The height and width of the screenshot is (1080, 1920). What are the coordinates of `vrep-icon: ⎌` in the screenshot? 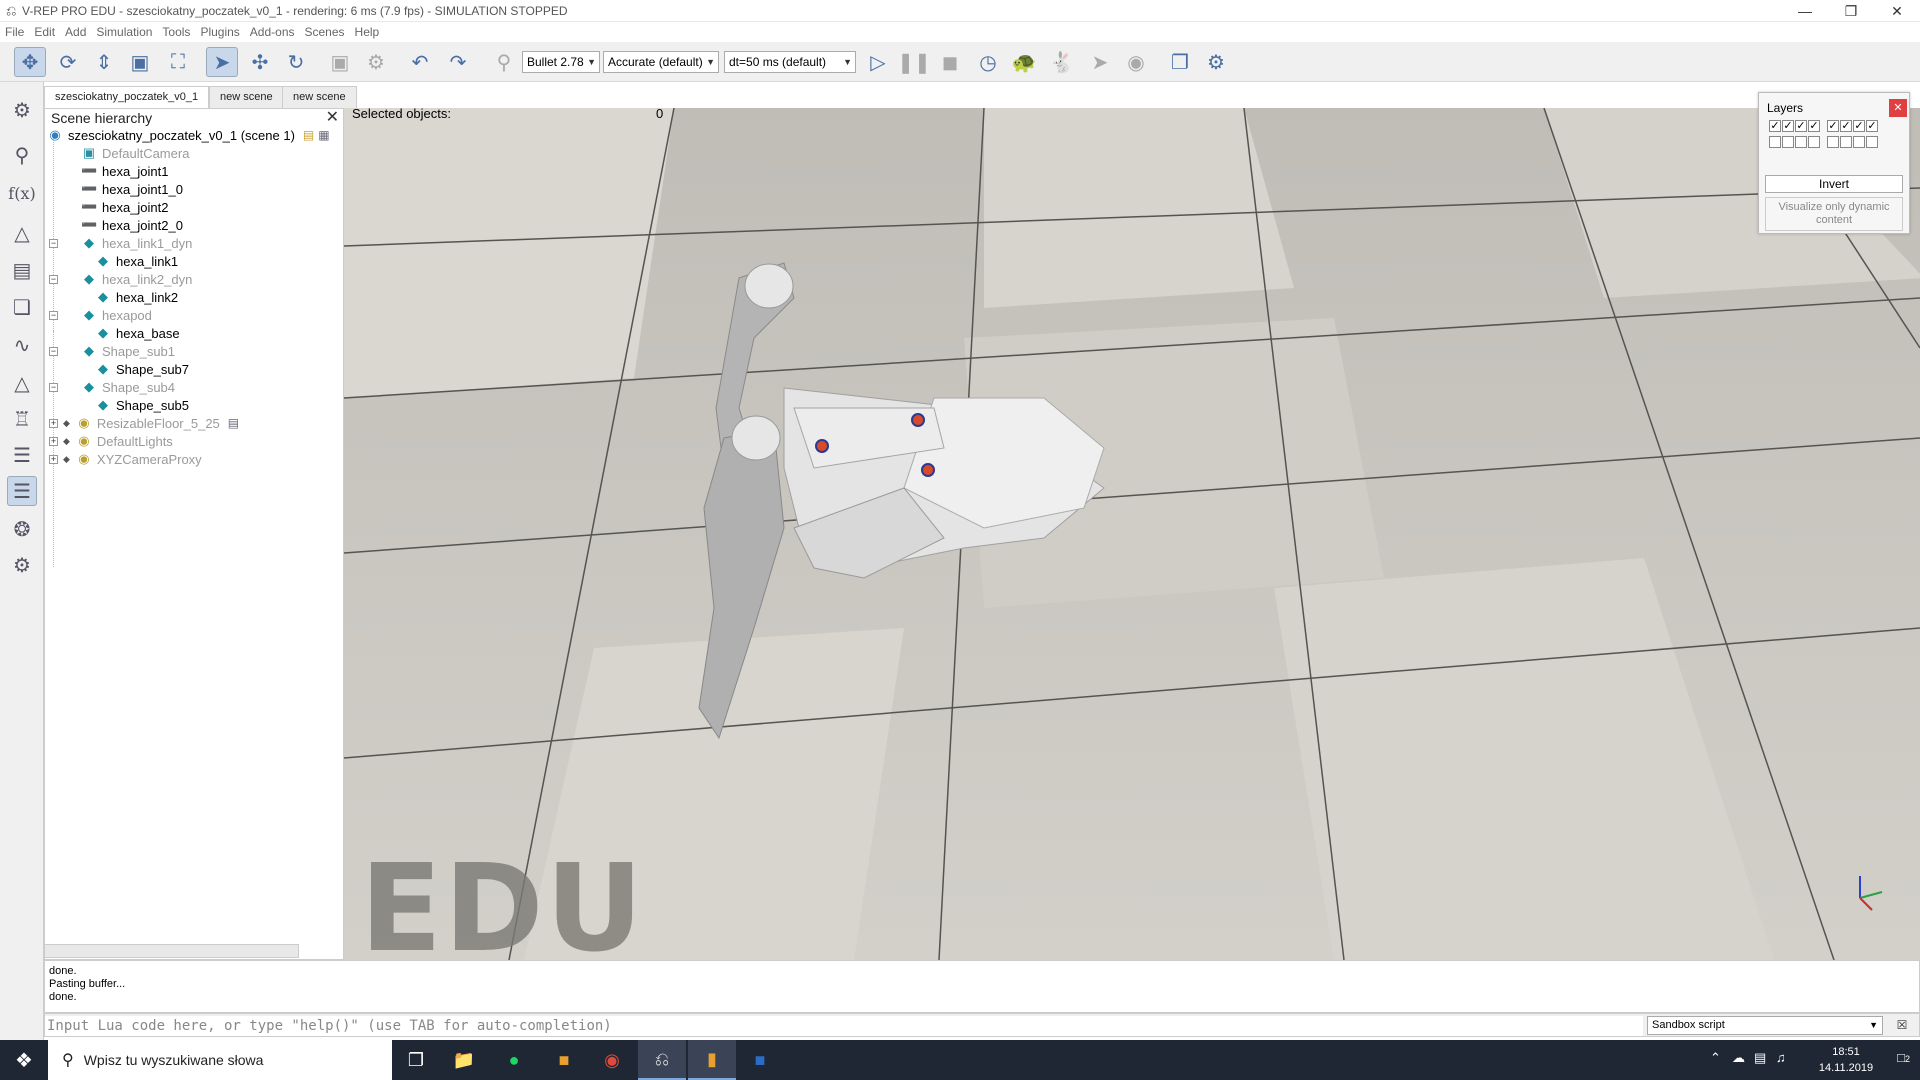 It's located at (662, 1060).